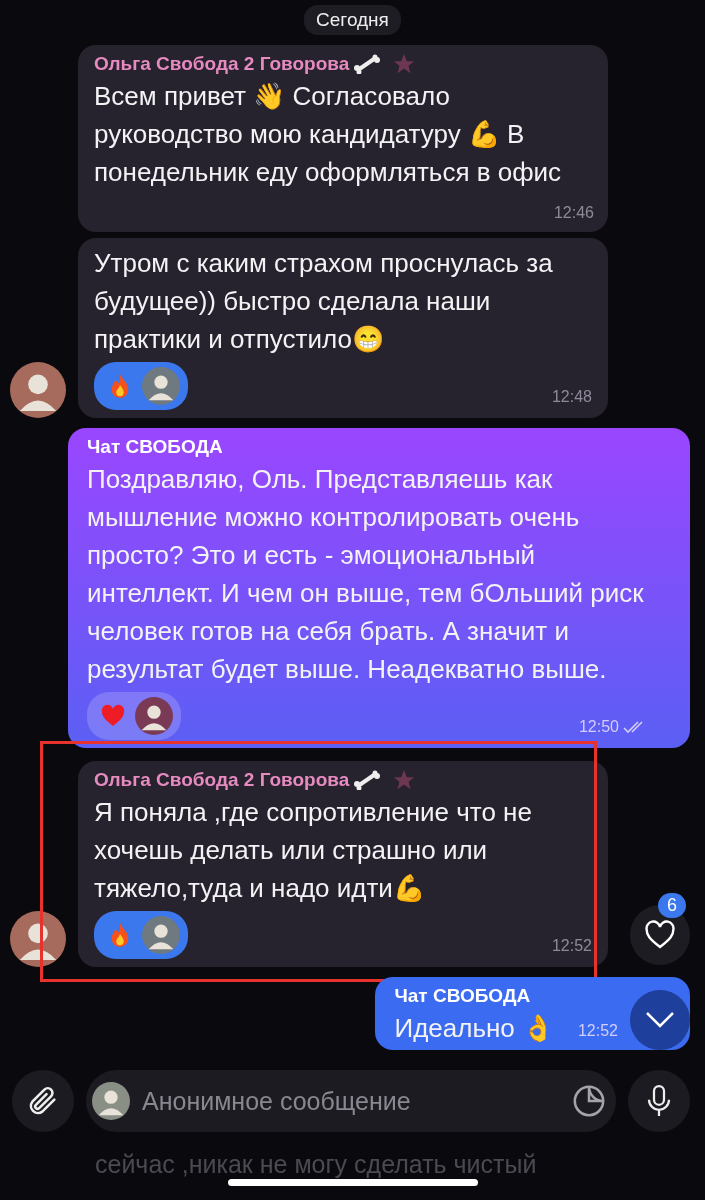 Image resolution: width=705 pixels, height=1200 pixels. What do you see at coordinates (316, 1164) in the screenshot?
I see `message-text: сейчас ,никак не могу сделать чистый` at bounding box center [316, 1164].